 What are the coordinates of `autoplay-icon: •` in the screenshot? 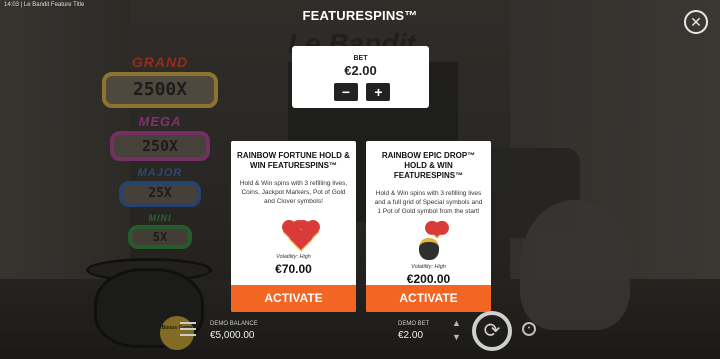 It's located at (529, 328).